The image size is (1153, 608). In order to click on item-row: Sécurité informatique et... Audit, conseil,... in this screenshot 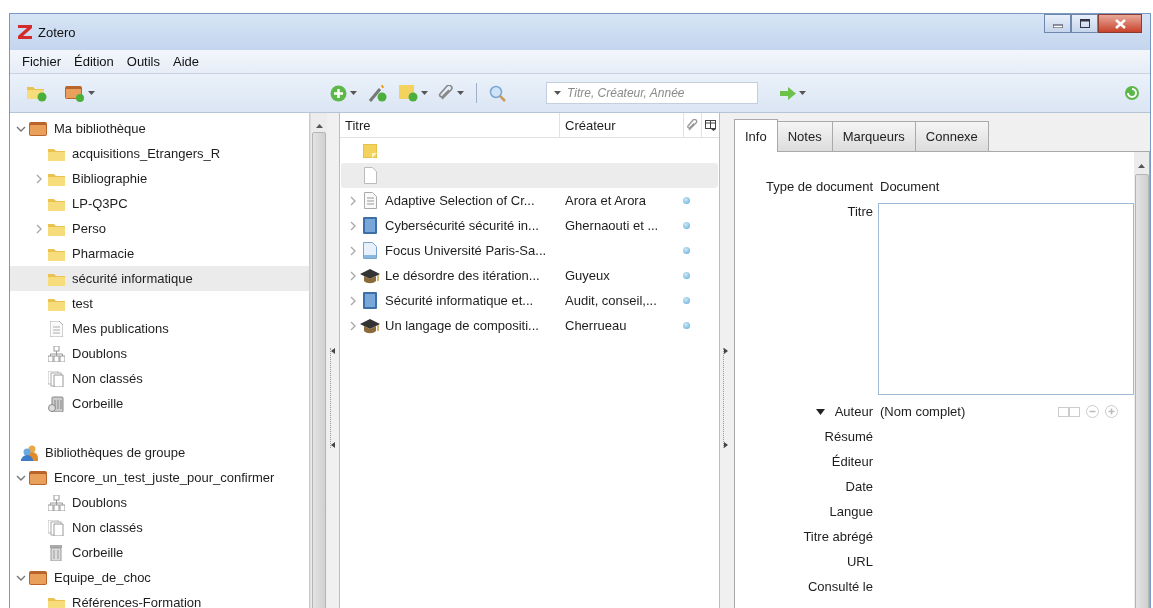, I will do `click(529, 300)`.